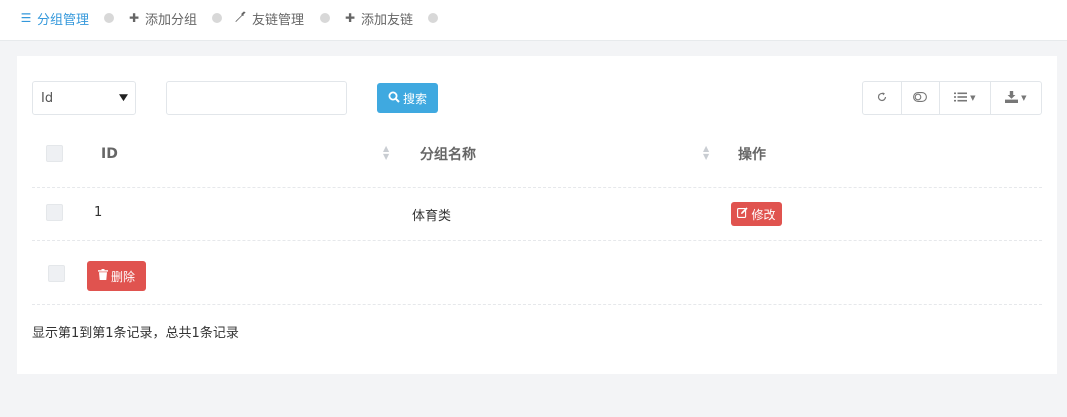 Image resolution: width=1067 pixels, height=417 pixels. What do you see at coordinates (414, 98) in the screenshot?
I see `search-button-label: 搜索` at bounding box center [414, 98].